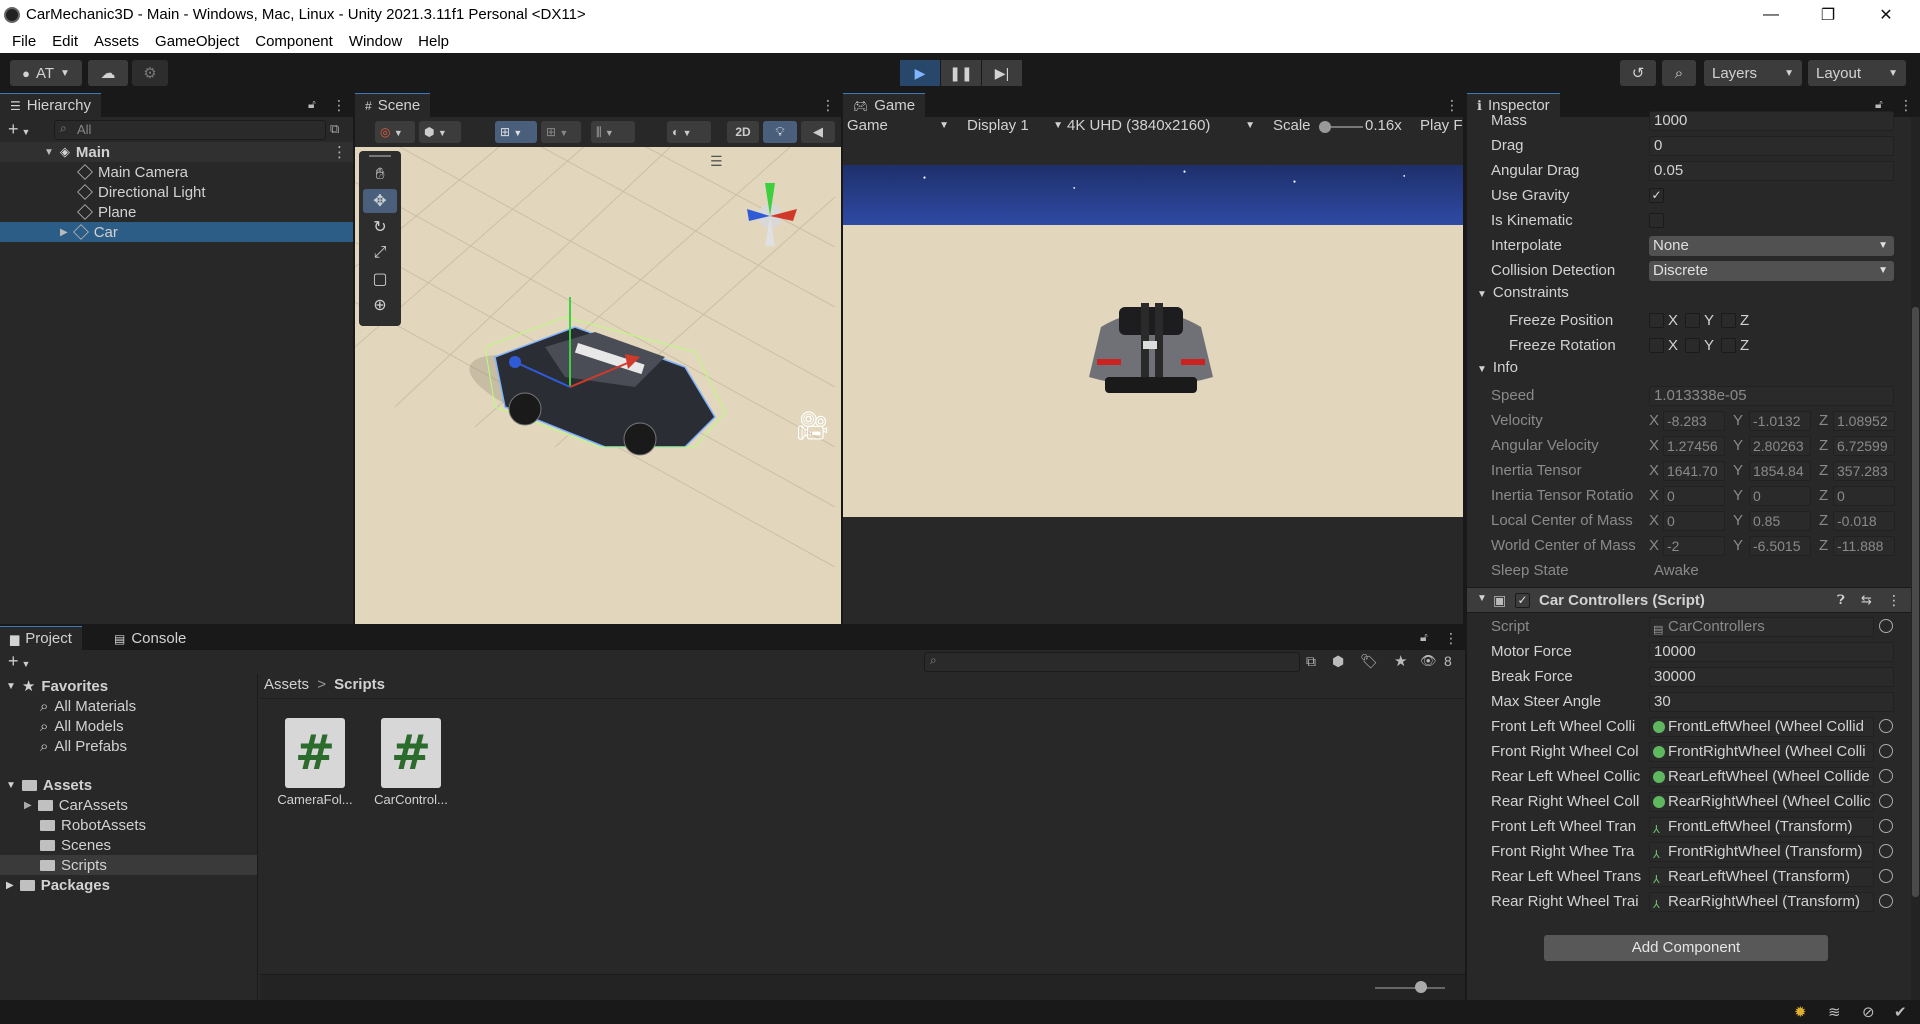  What do you see at coordinates (1311, 661) in the screenshot?
I see `search-by-type-icon: ⧉` at bounding box center [1311, 661].